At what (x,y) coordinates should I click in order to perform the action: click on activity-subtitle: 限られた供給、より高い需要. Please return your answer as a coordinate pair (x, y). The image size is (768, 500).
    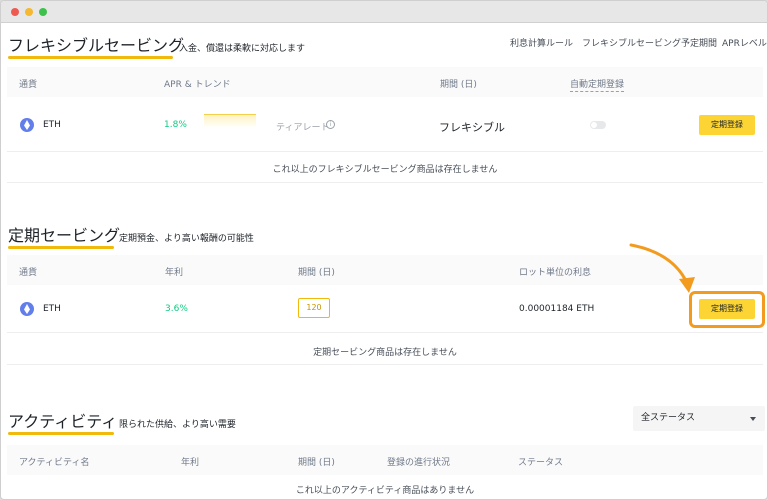
    Looking at the image, I should click on (177, 425).